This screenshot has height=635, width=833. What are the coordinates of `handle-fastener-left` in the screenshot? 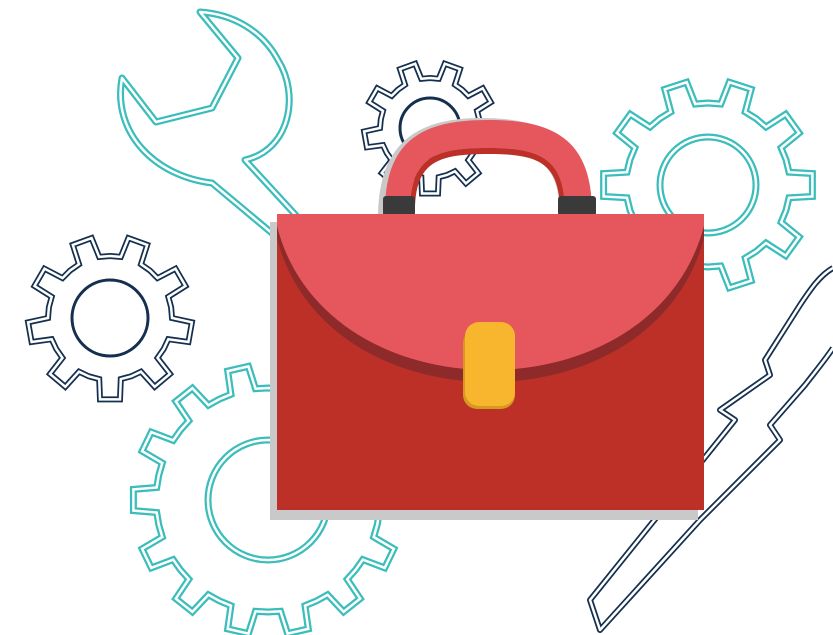 It's located at (399, 206).